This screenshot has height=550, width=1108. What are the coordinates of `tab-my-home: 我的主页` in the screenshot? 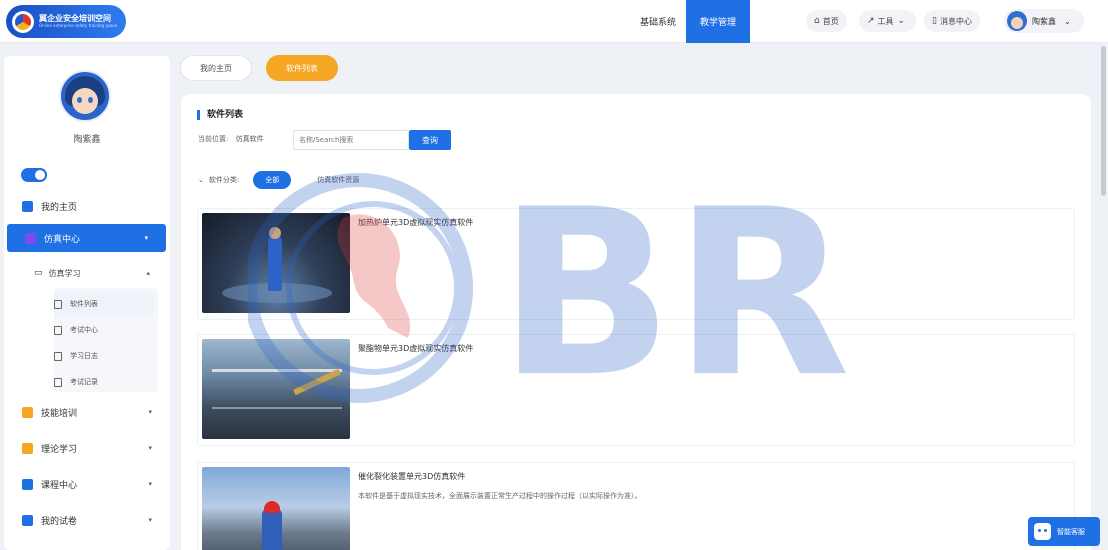 It's located at (216, 68).